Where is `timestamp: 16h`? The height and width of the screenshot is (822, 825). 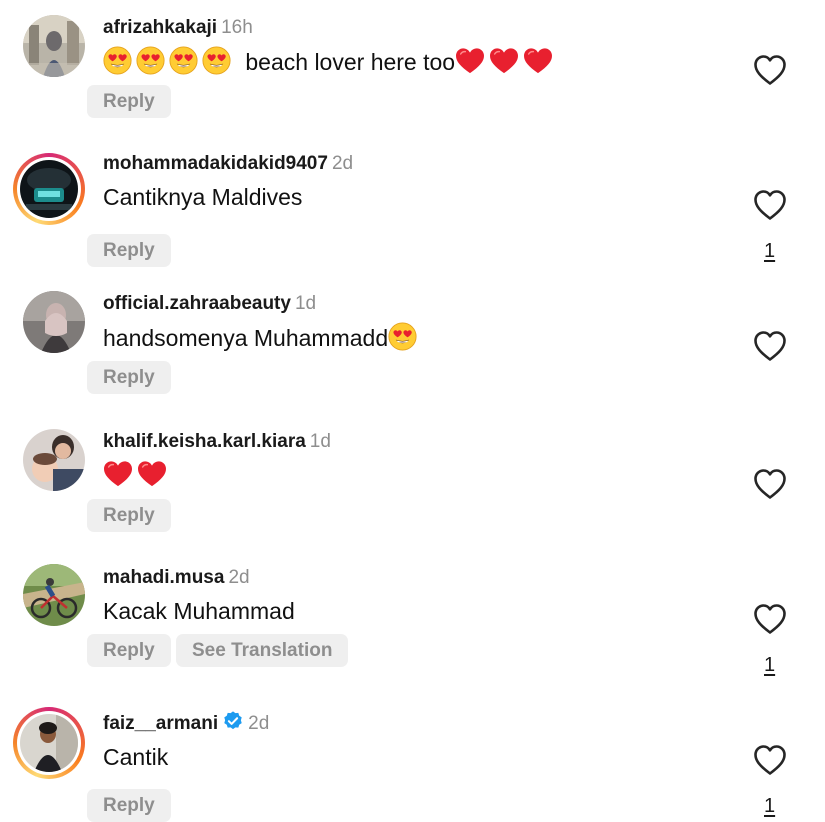
timestamp: 16h is located at coordinates (237, 27).